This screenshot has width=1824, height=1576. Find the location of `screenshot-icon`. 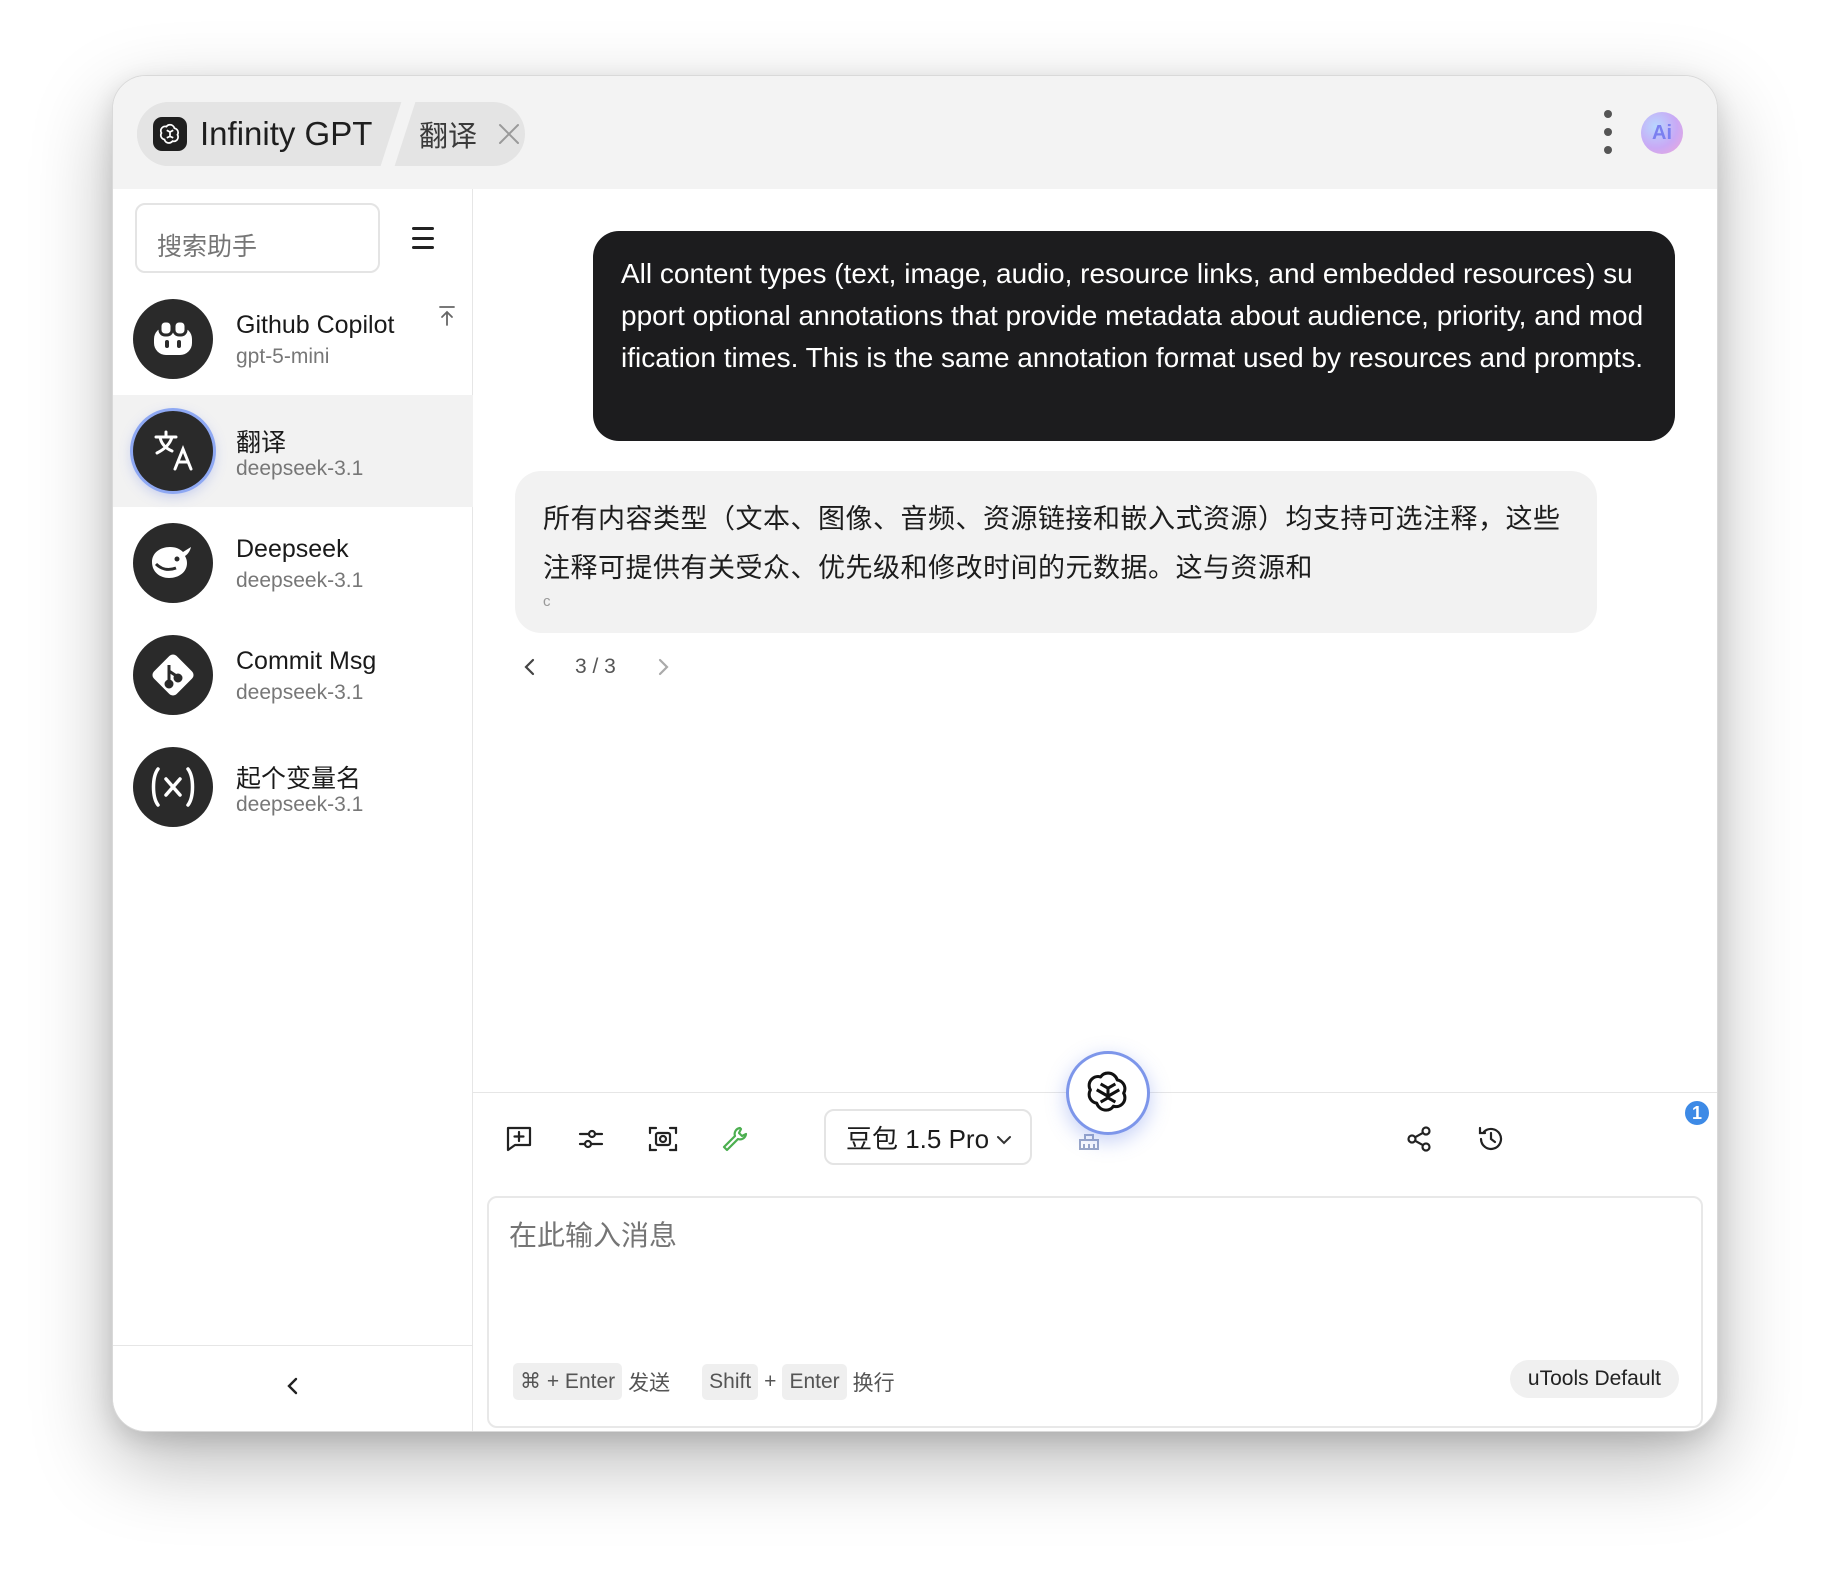

screenshot-icon is located at coordinates (663, 1139).